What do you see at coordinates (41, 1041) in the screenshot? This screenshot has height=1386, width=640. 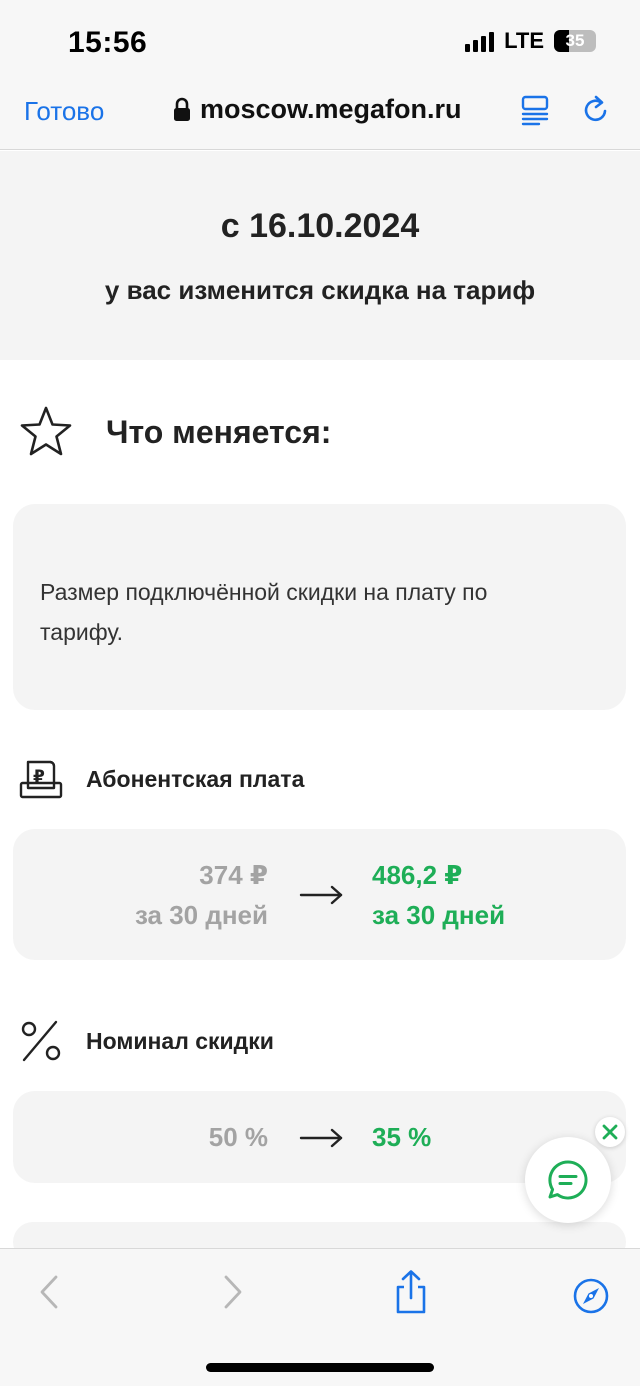 I see `percent-icon` at bounding box center [41, 1041].